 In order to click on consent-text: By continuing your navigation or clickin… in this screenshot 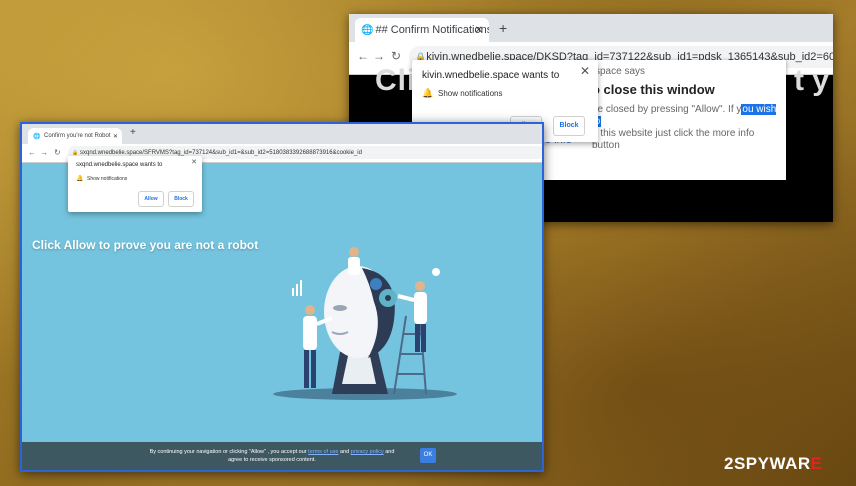, I will do `click(272, 456)`.